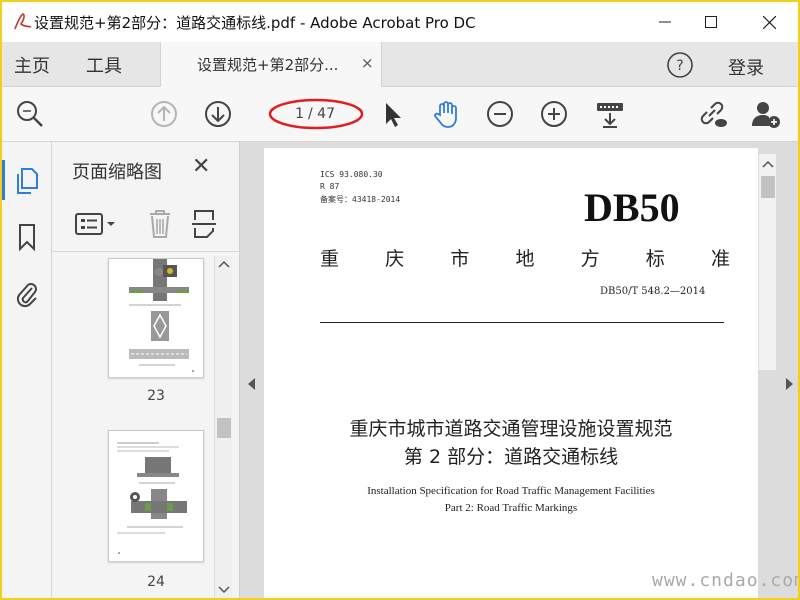 Image resolution: width=800 pixels, height=600 pixels. I want to click on thumbnail-scrollbar-thumb, so click(224, 428).